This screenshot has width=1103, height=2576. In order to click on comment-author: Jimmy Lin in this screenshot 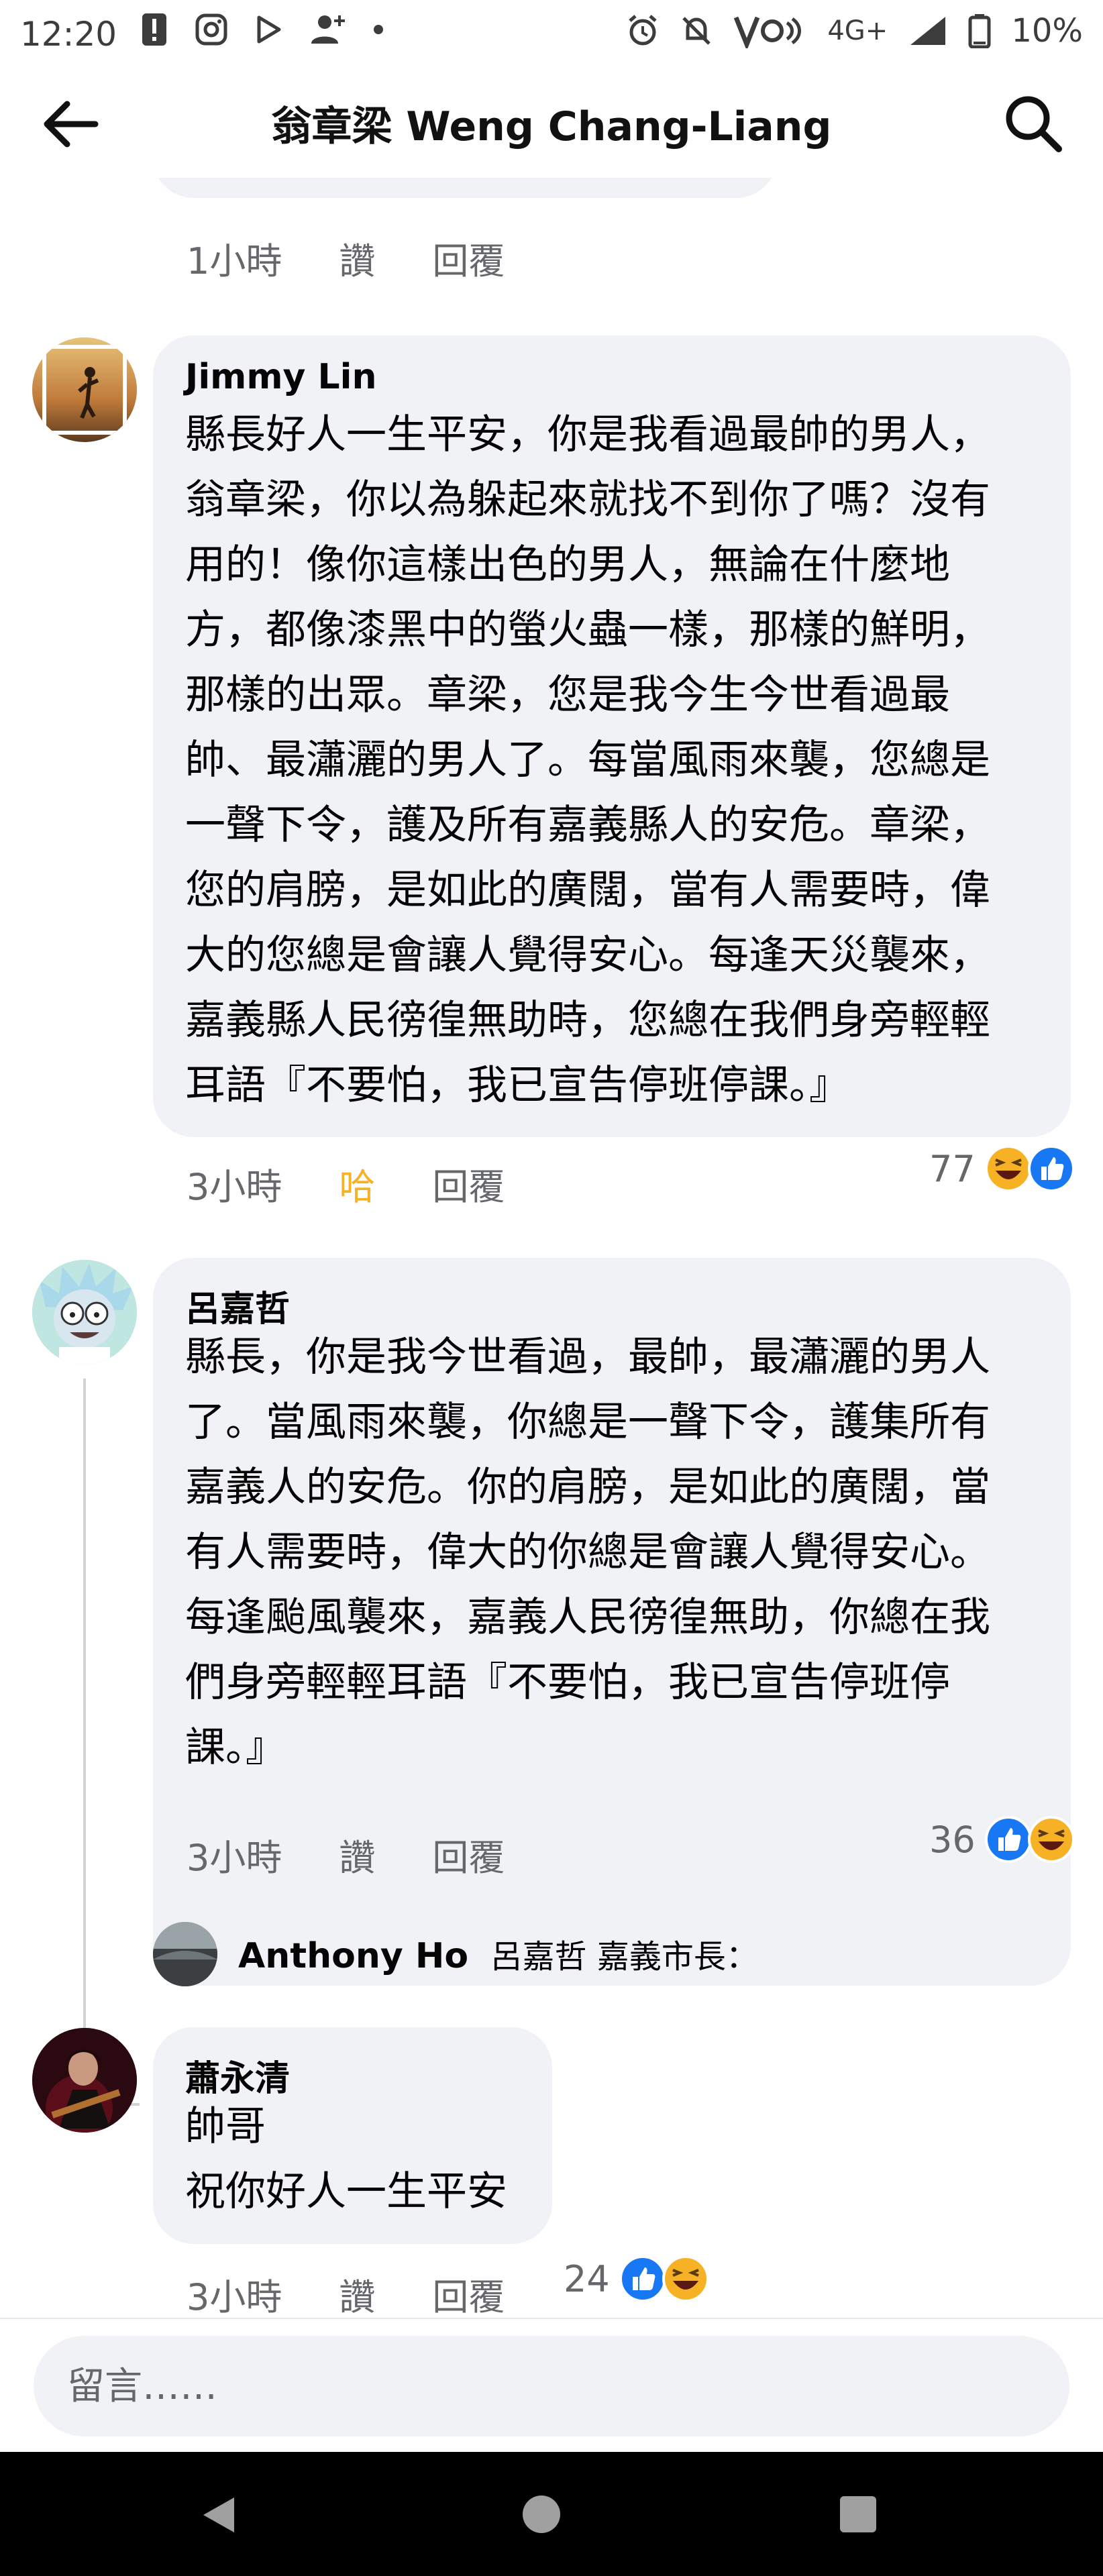, I will do `click(281, 377)`.